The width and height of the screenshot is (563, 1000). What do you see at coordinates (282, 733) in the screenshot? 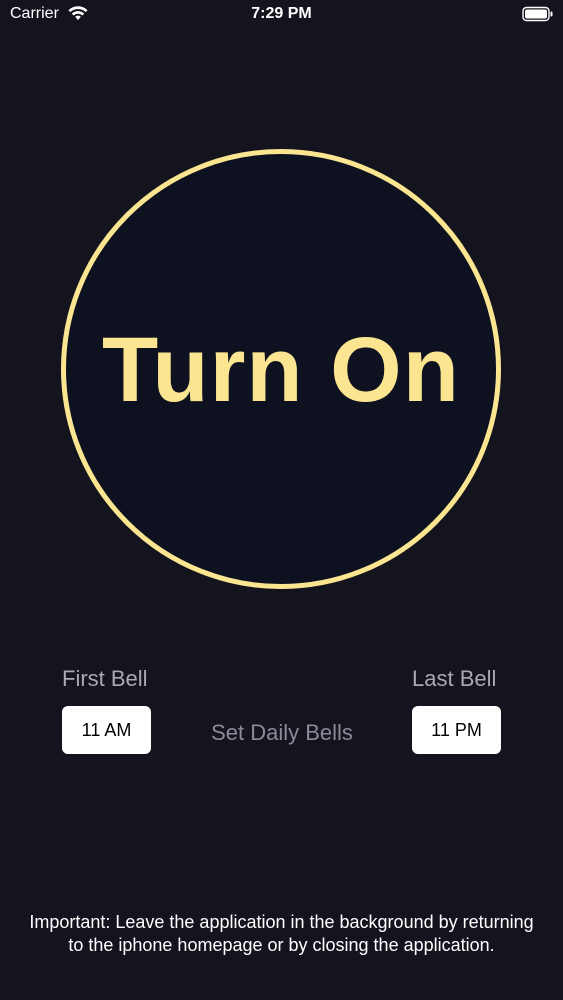
I see `set-daily-bells-button: Set Daily Bells` at bounding box center [282, 733].